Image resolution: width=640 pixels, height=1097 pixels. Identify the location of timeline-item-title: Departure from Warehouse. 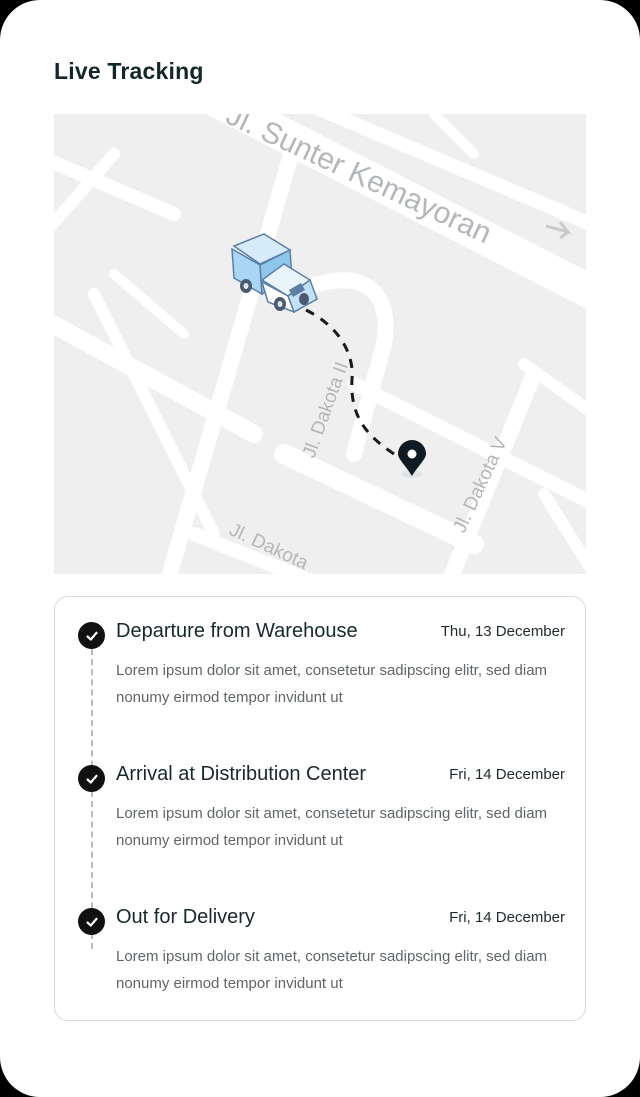
(237, 631).